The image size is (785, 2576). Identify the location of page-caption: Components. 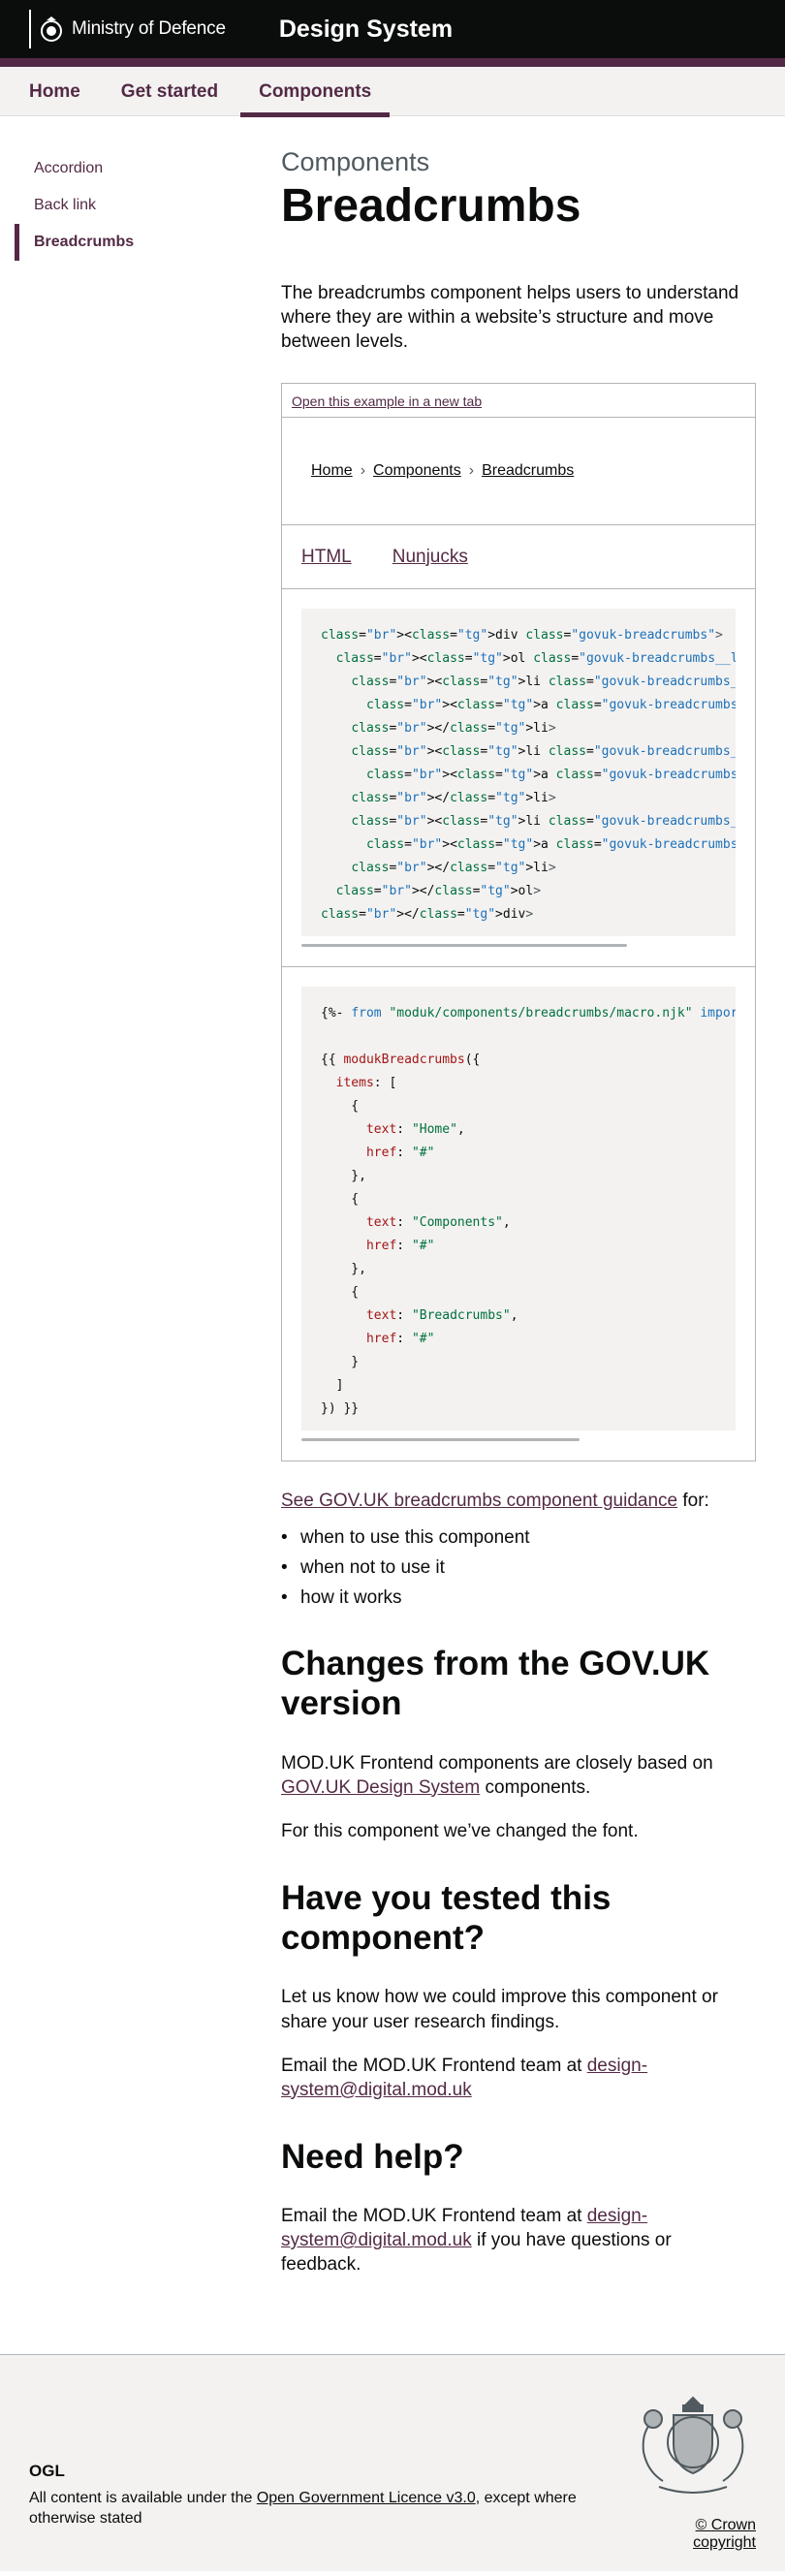
(355, 161).